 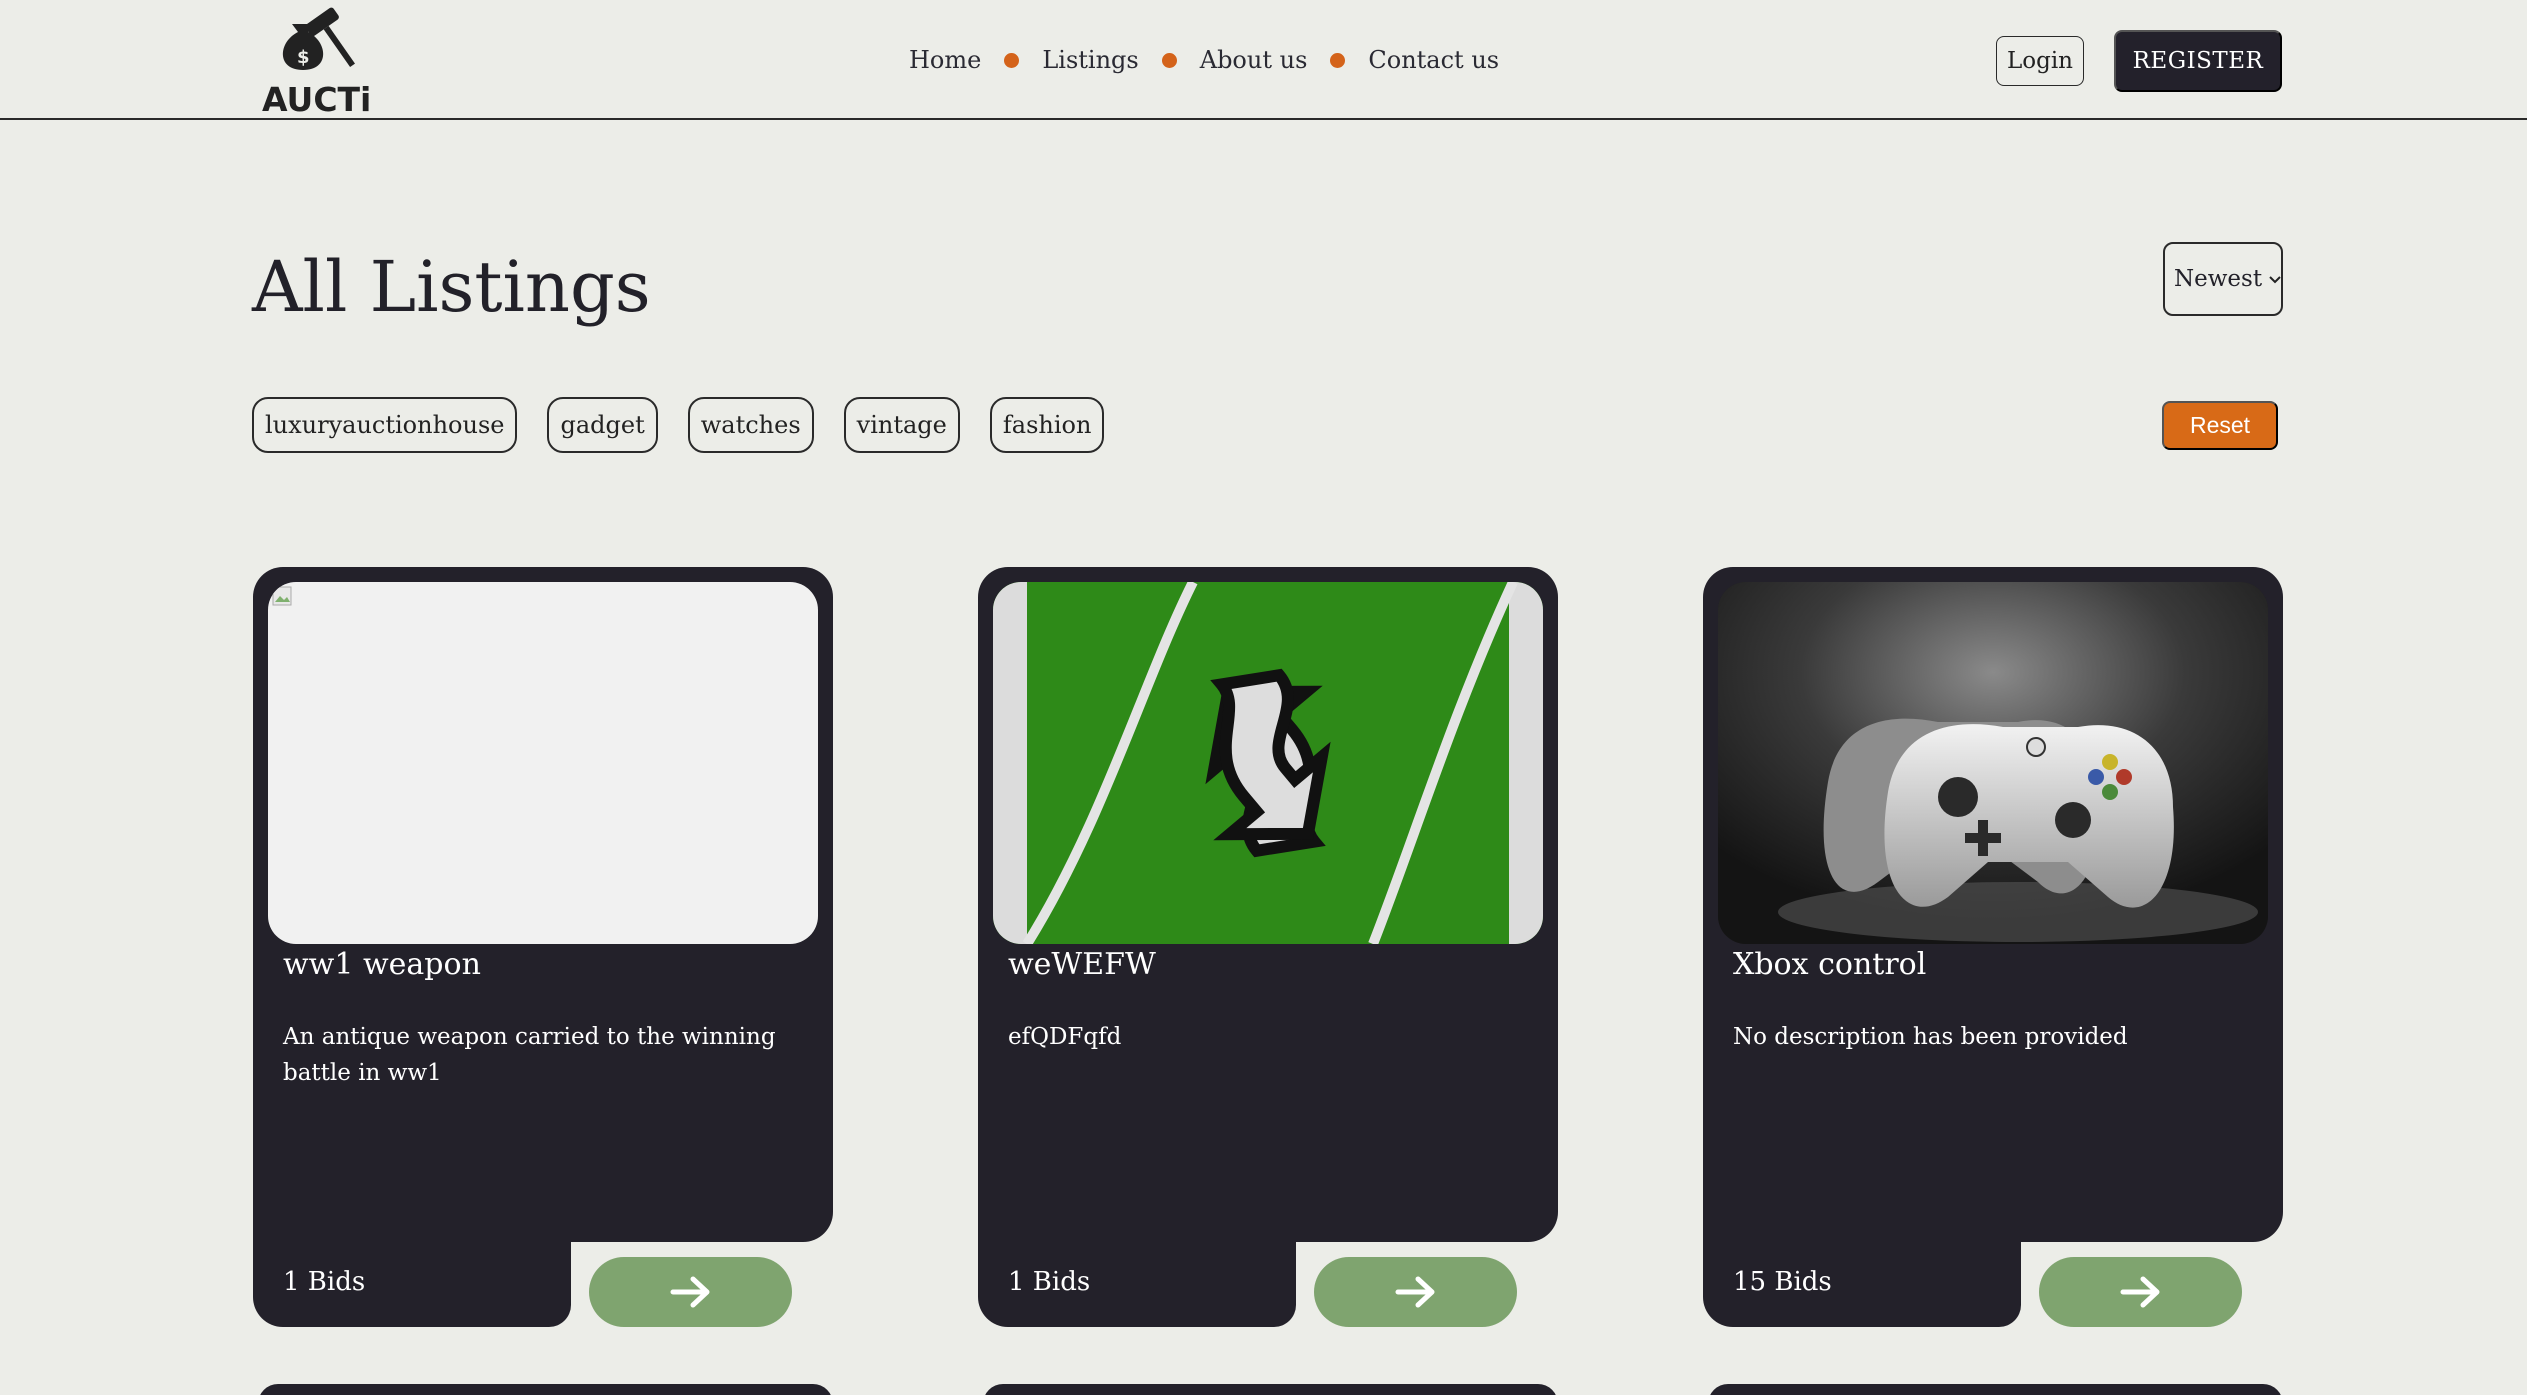 I want to click on listing-title: Xbox control, so click(x=1830, y=964).